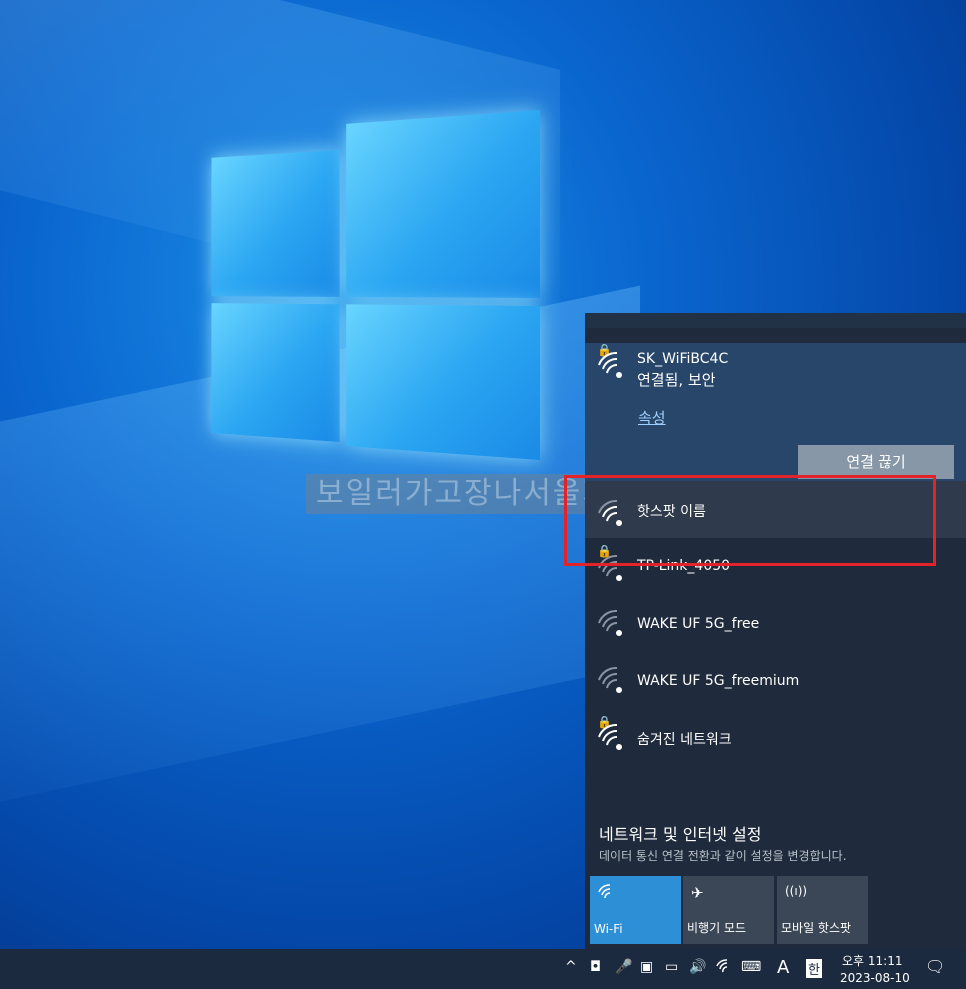 The width and height of the screenshot is (966, 989). I want to click on notification-center-icon: 🗨, so click(935, 966).